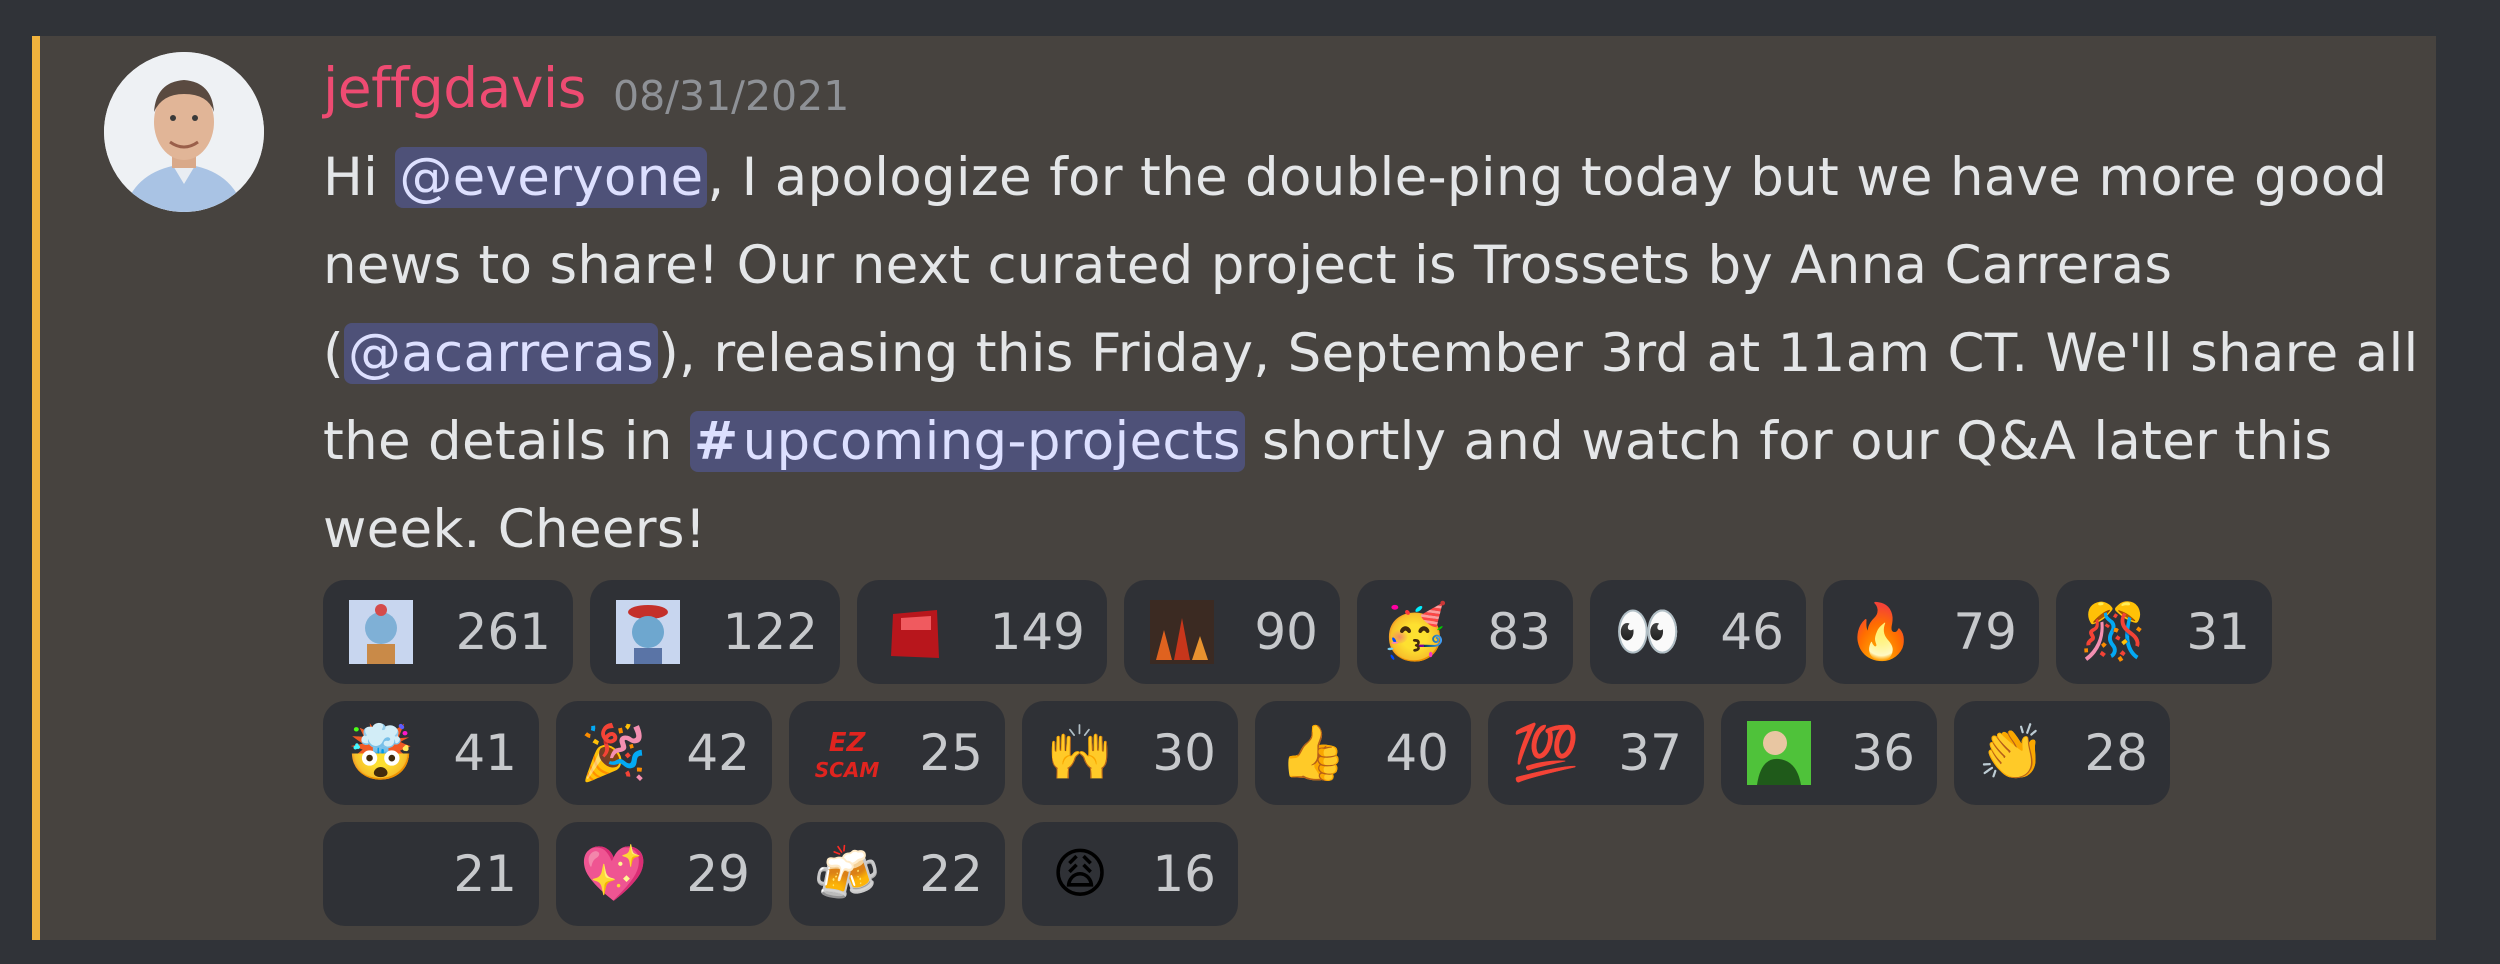 The width and height of the screenshot is (2500, 964). Describe the element at coordinates (1130, 753) in the screenshot. I see `reaction-button: 🙌 30` at that location.